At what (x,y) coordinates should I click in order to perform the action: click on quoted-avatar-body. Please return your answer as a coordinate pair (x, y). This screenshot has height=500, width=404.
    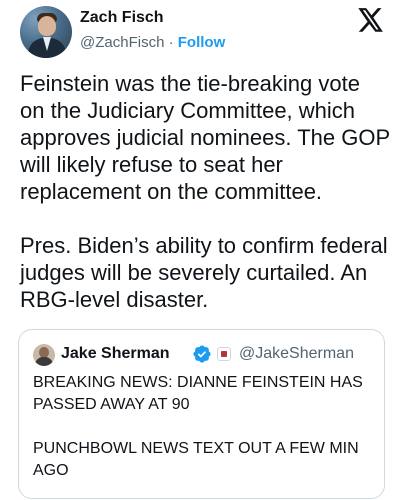
    Looking at the image, I should click on (44, 361).